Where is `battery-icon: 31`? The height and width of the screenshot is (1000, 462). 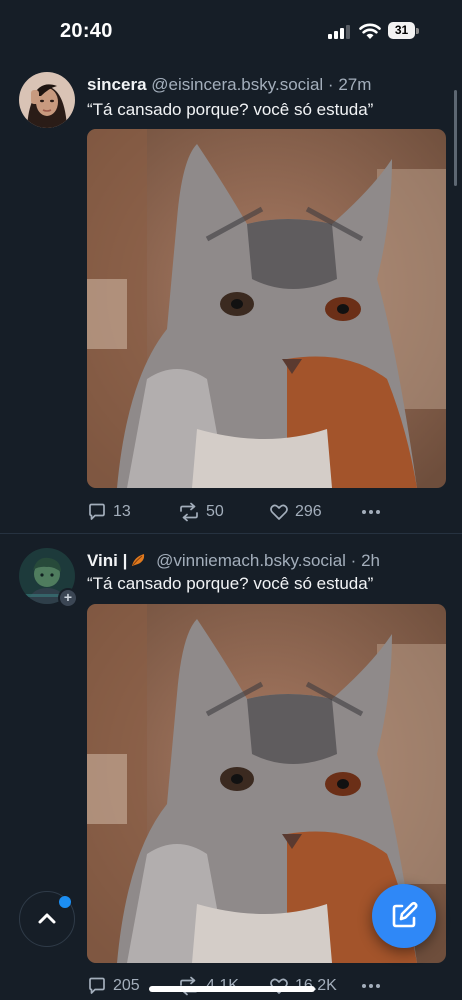 battery-icon: 31 is located at coordinates (404, 30).